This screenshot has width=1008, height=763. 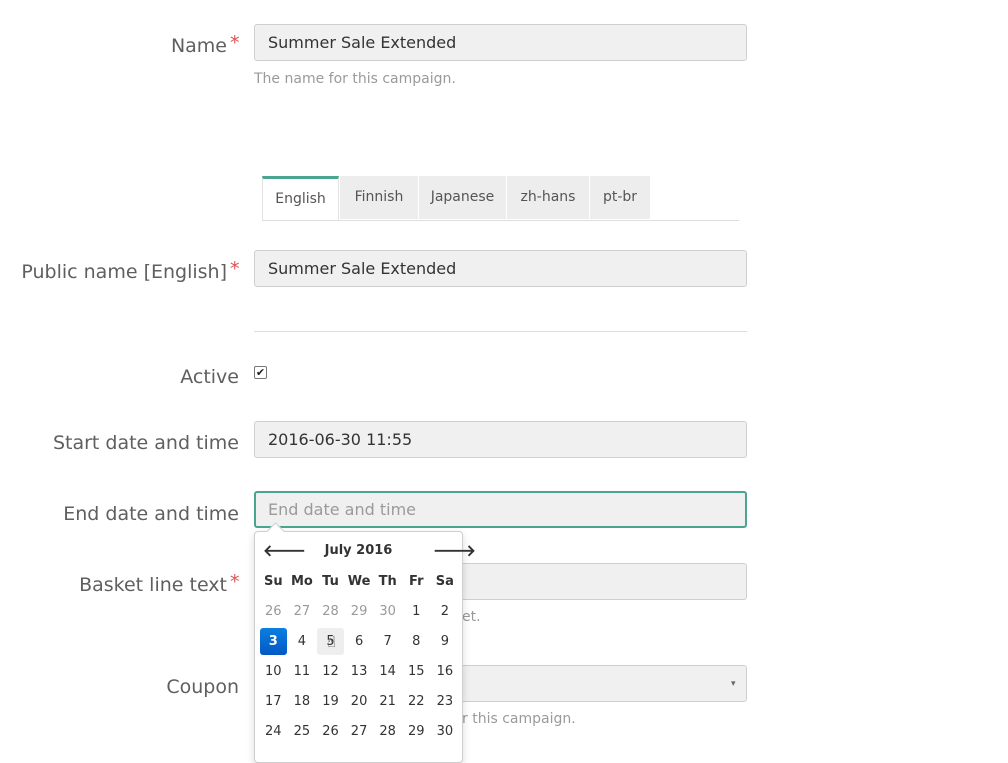 I want to click on calendar-day: 1, so click(x=416, y=611).